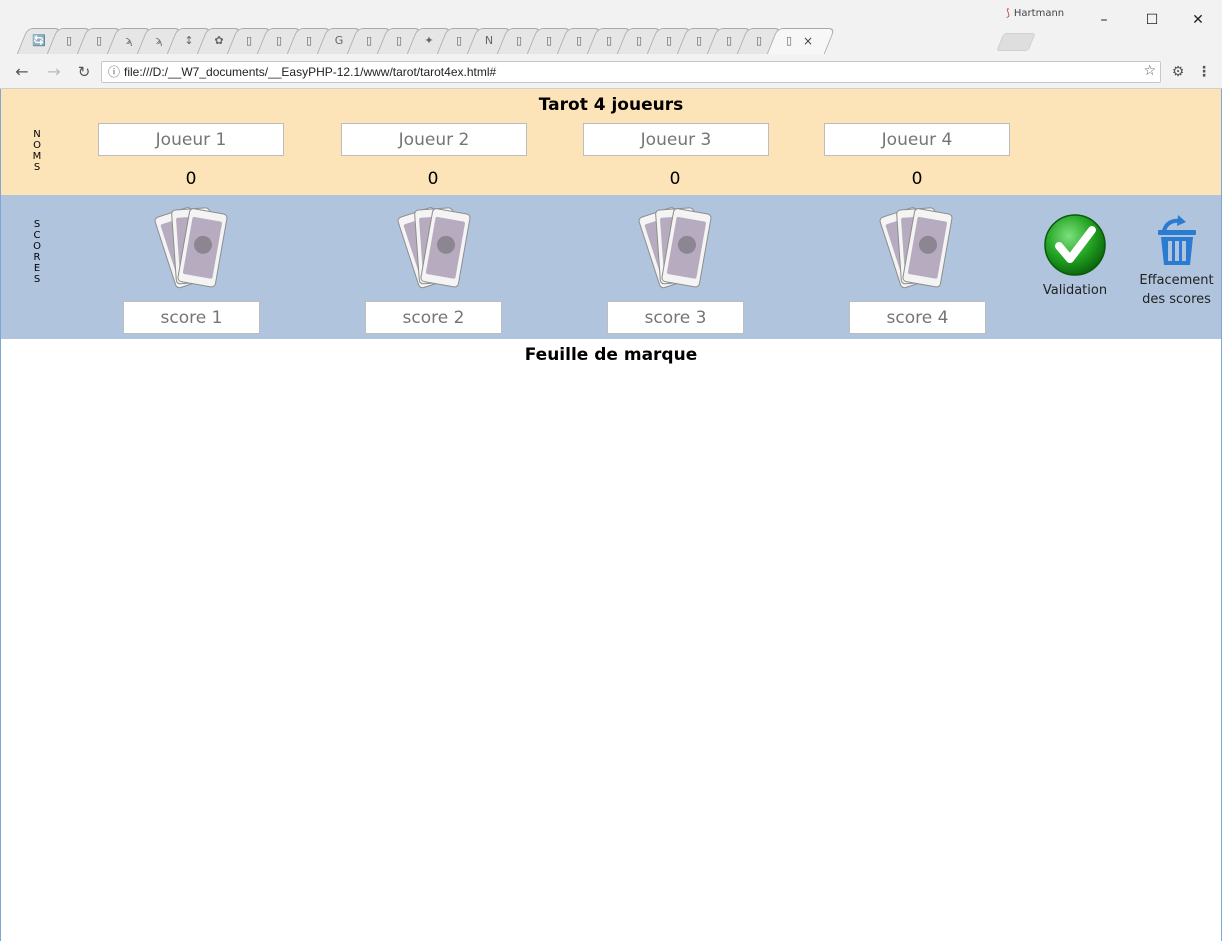 The height and width of the screenshot is (941, 1222). Describe the element at coordinates (1176, 280) in the screenshot. I see `clear-label-line-1: Effacement` at that location.